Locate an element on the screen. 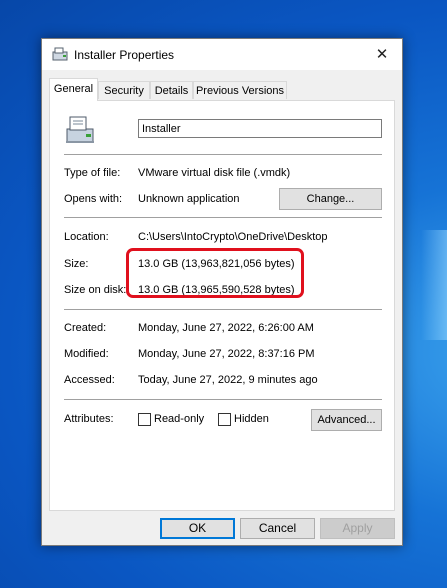  accessed-value: Today, June 27, 2022, 9 minutes ago is located at coordinates (228, 380).